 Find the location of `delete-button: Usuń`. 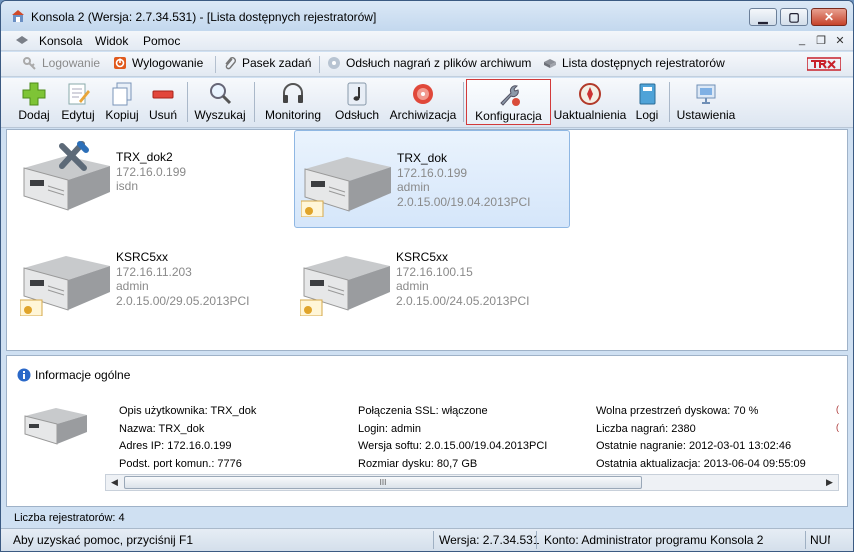

delete-button: Usuń is located at coordinates (163, 102).